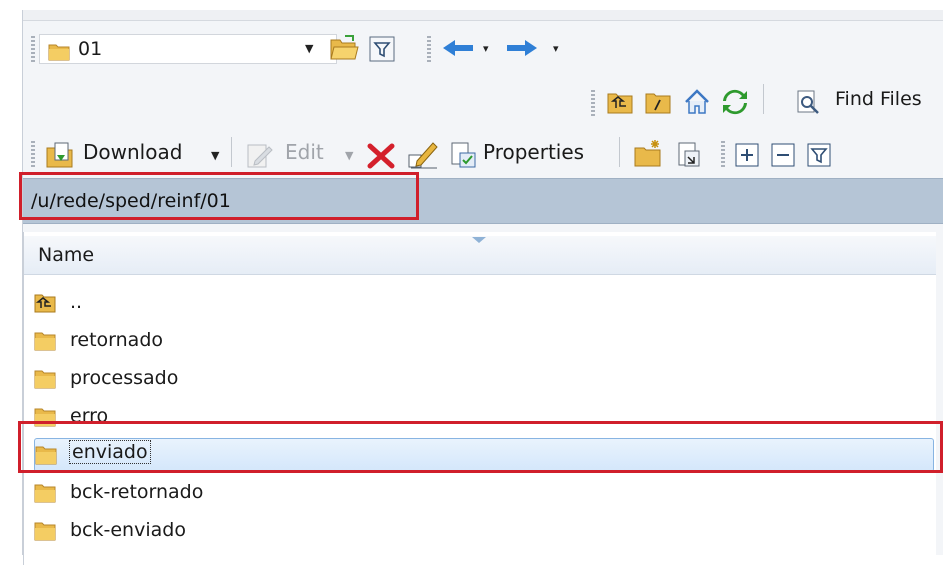 The width and height of the screenshot is (943, 565). Describe the element at coordinates (188, 49) in the screenshot. I see `directory-combo: 01` at that location.